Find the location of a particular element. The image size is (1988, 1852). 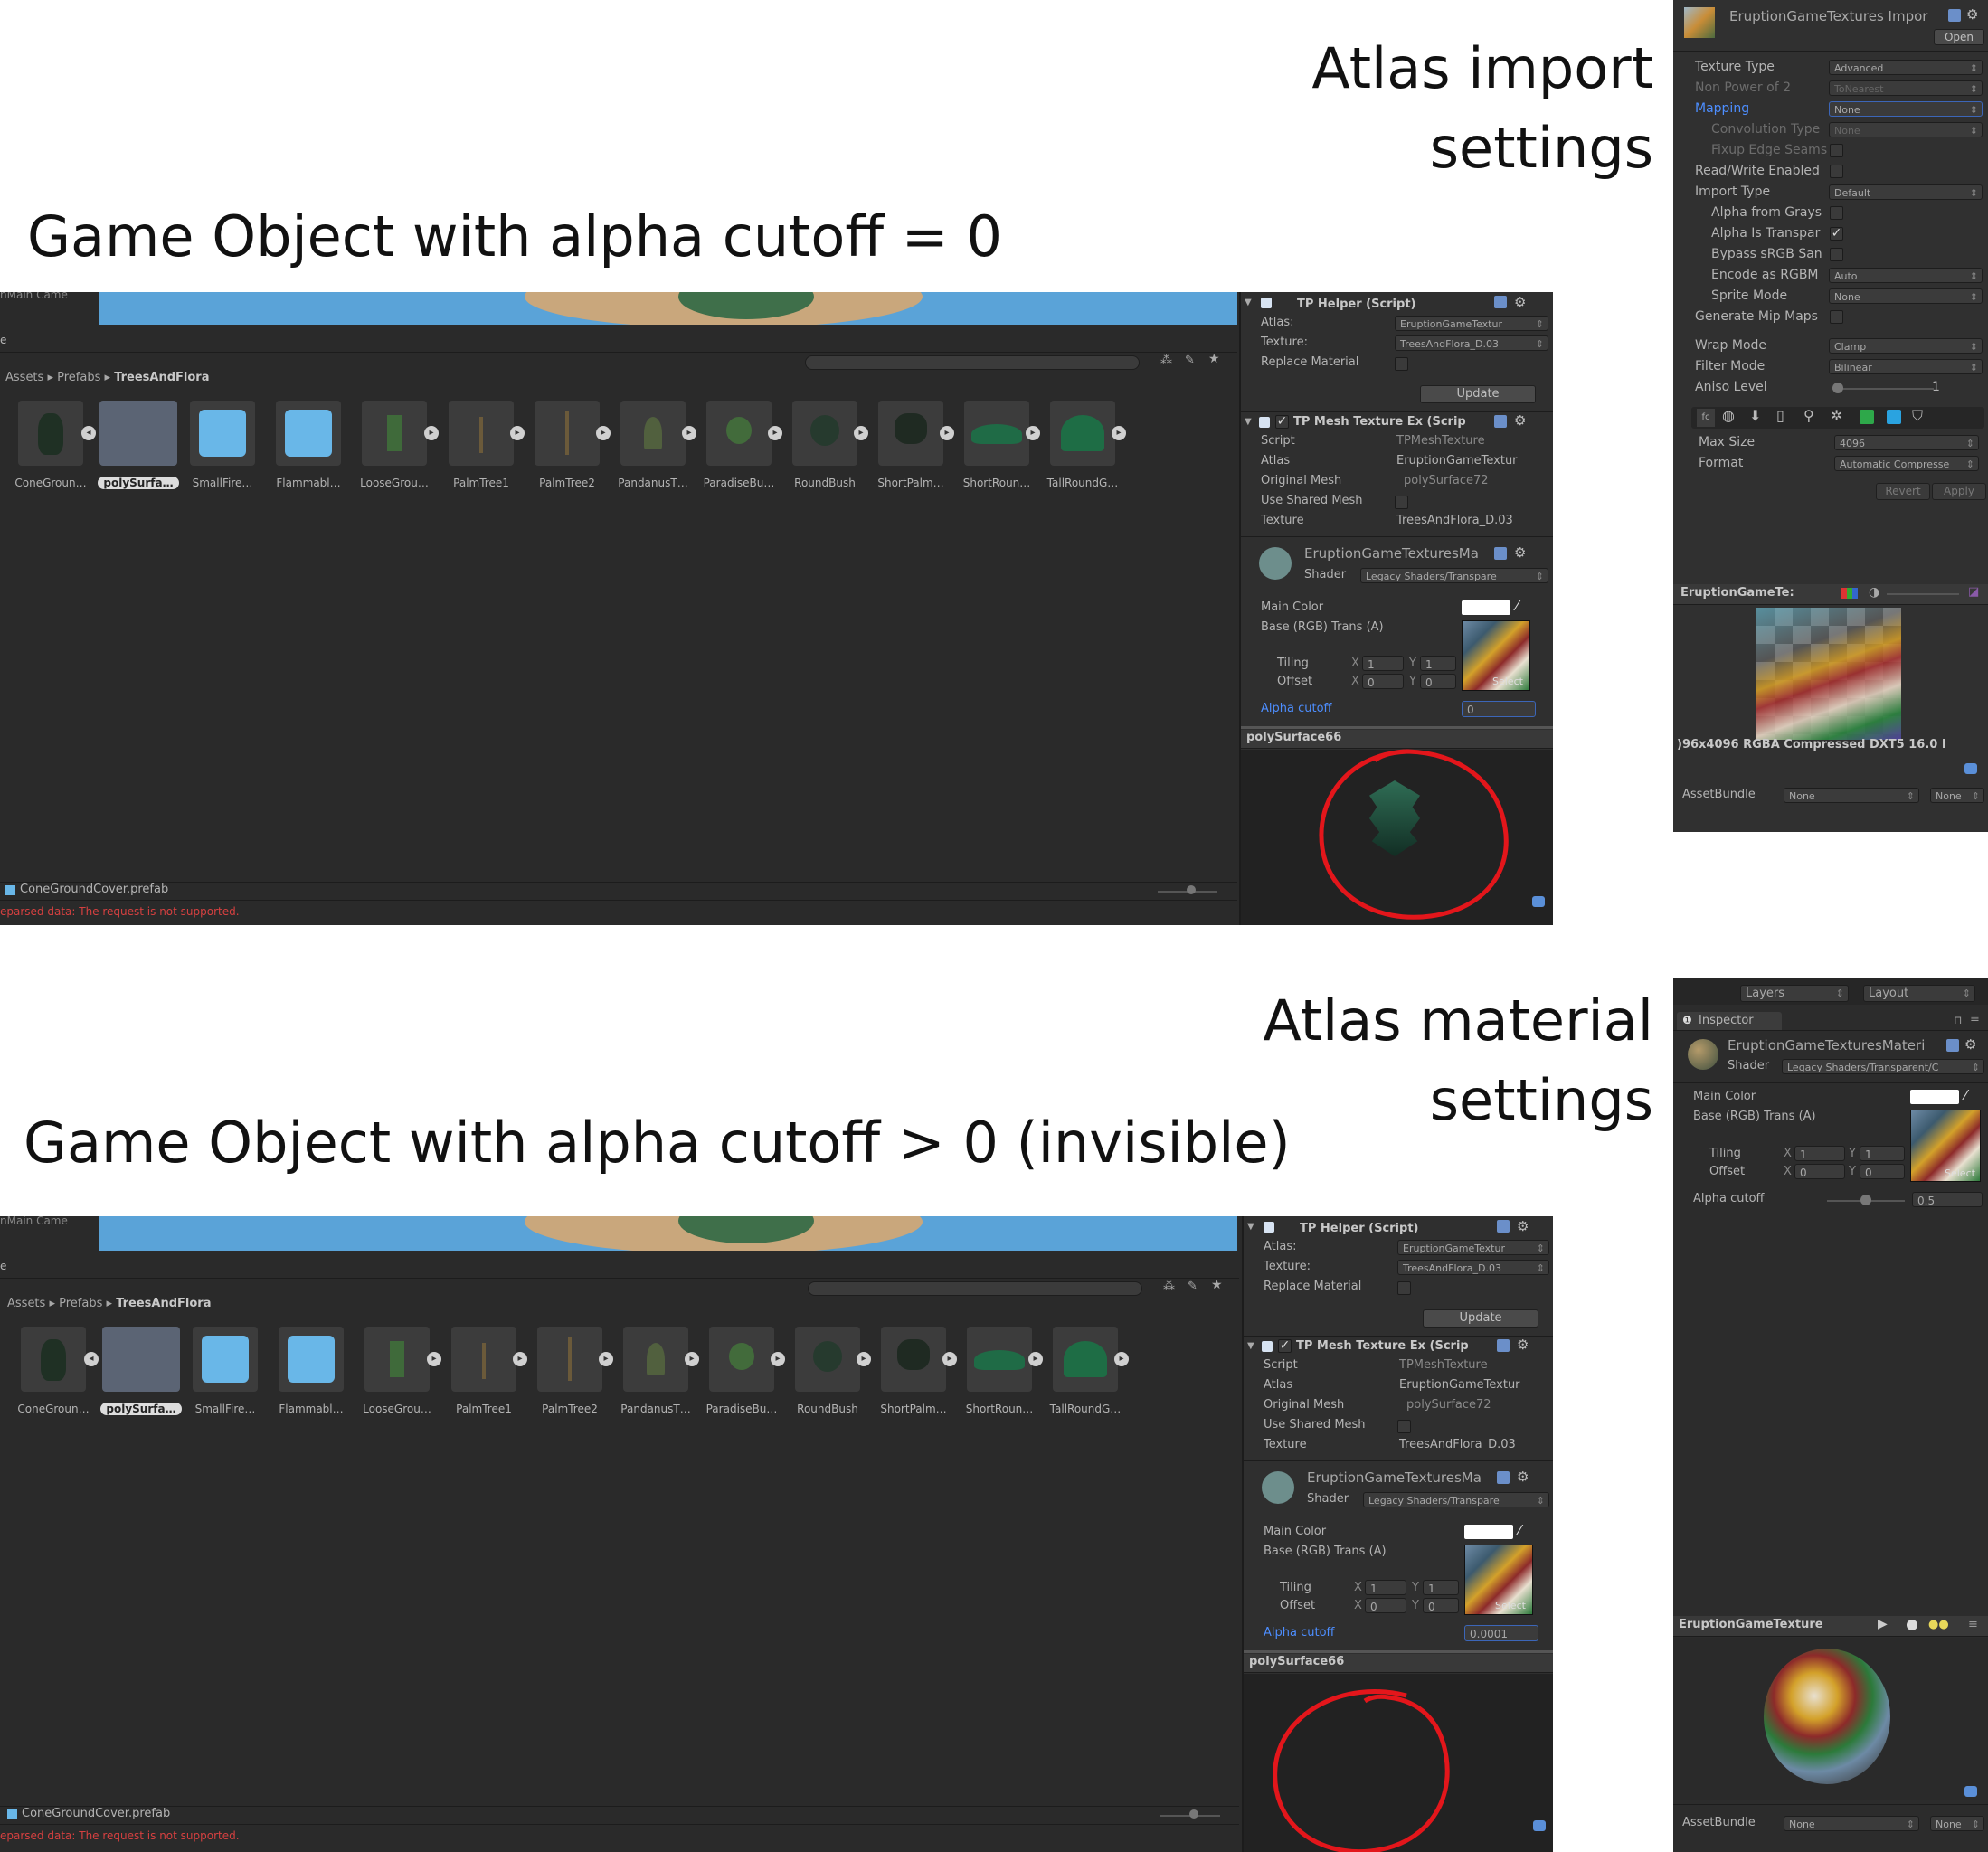

open-button: Open is located at coordinates (1959, 37).